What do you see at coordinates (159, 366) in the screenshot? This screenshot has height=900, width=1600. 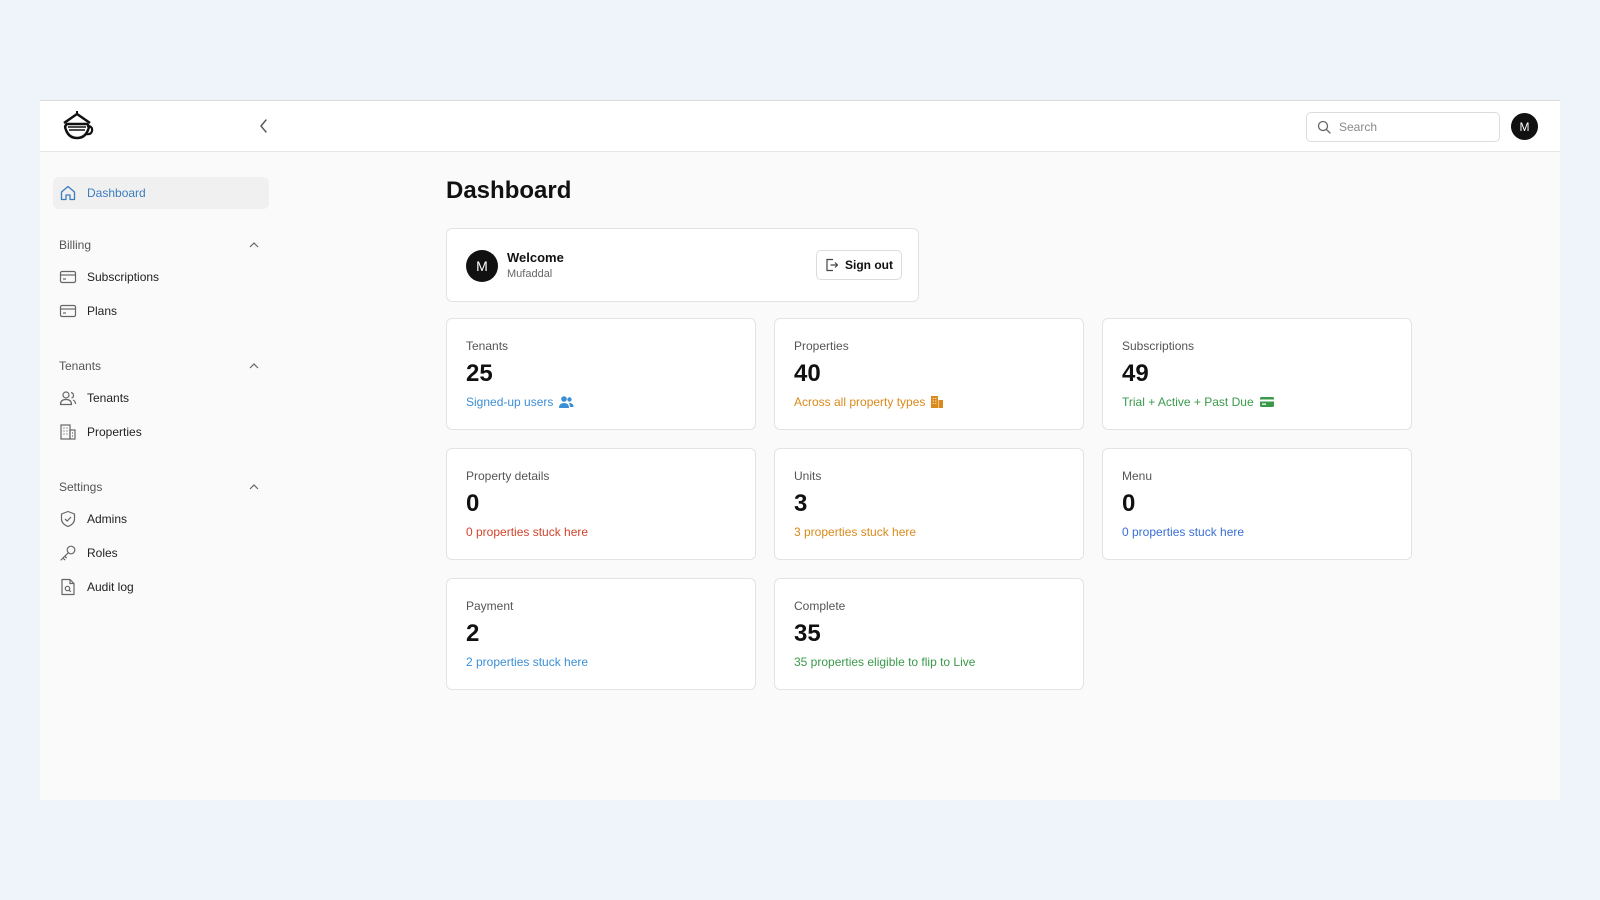 I see `section-tenants: Tenants` at bounding box center [159, 366].